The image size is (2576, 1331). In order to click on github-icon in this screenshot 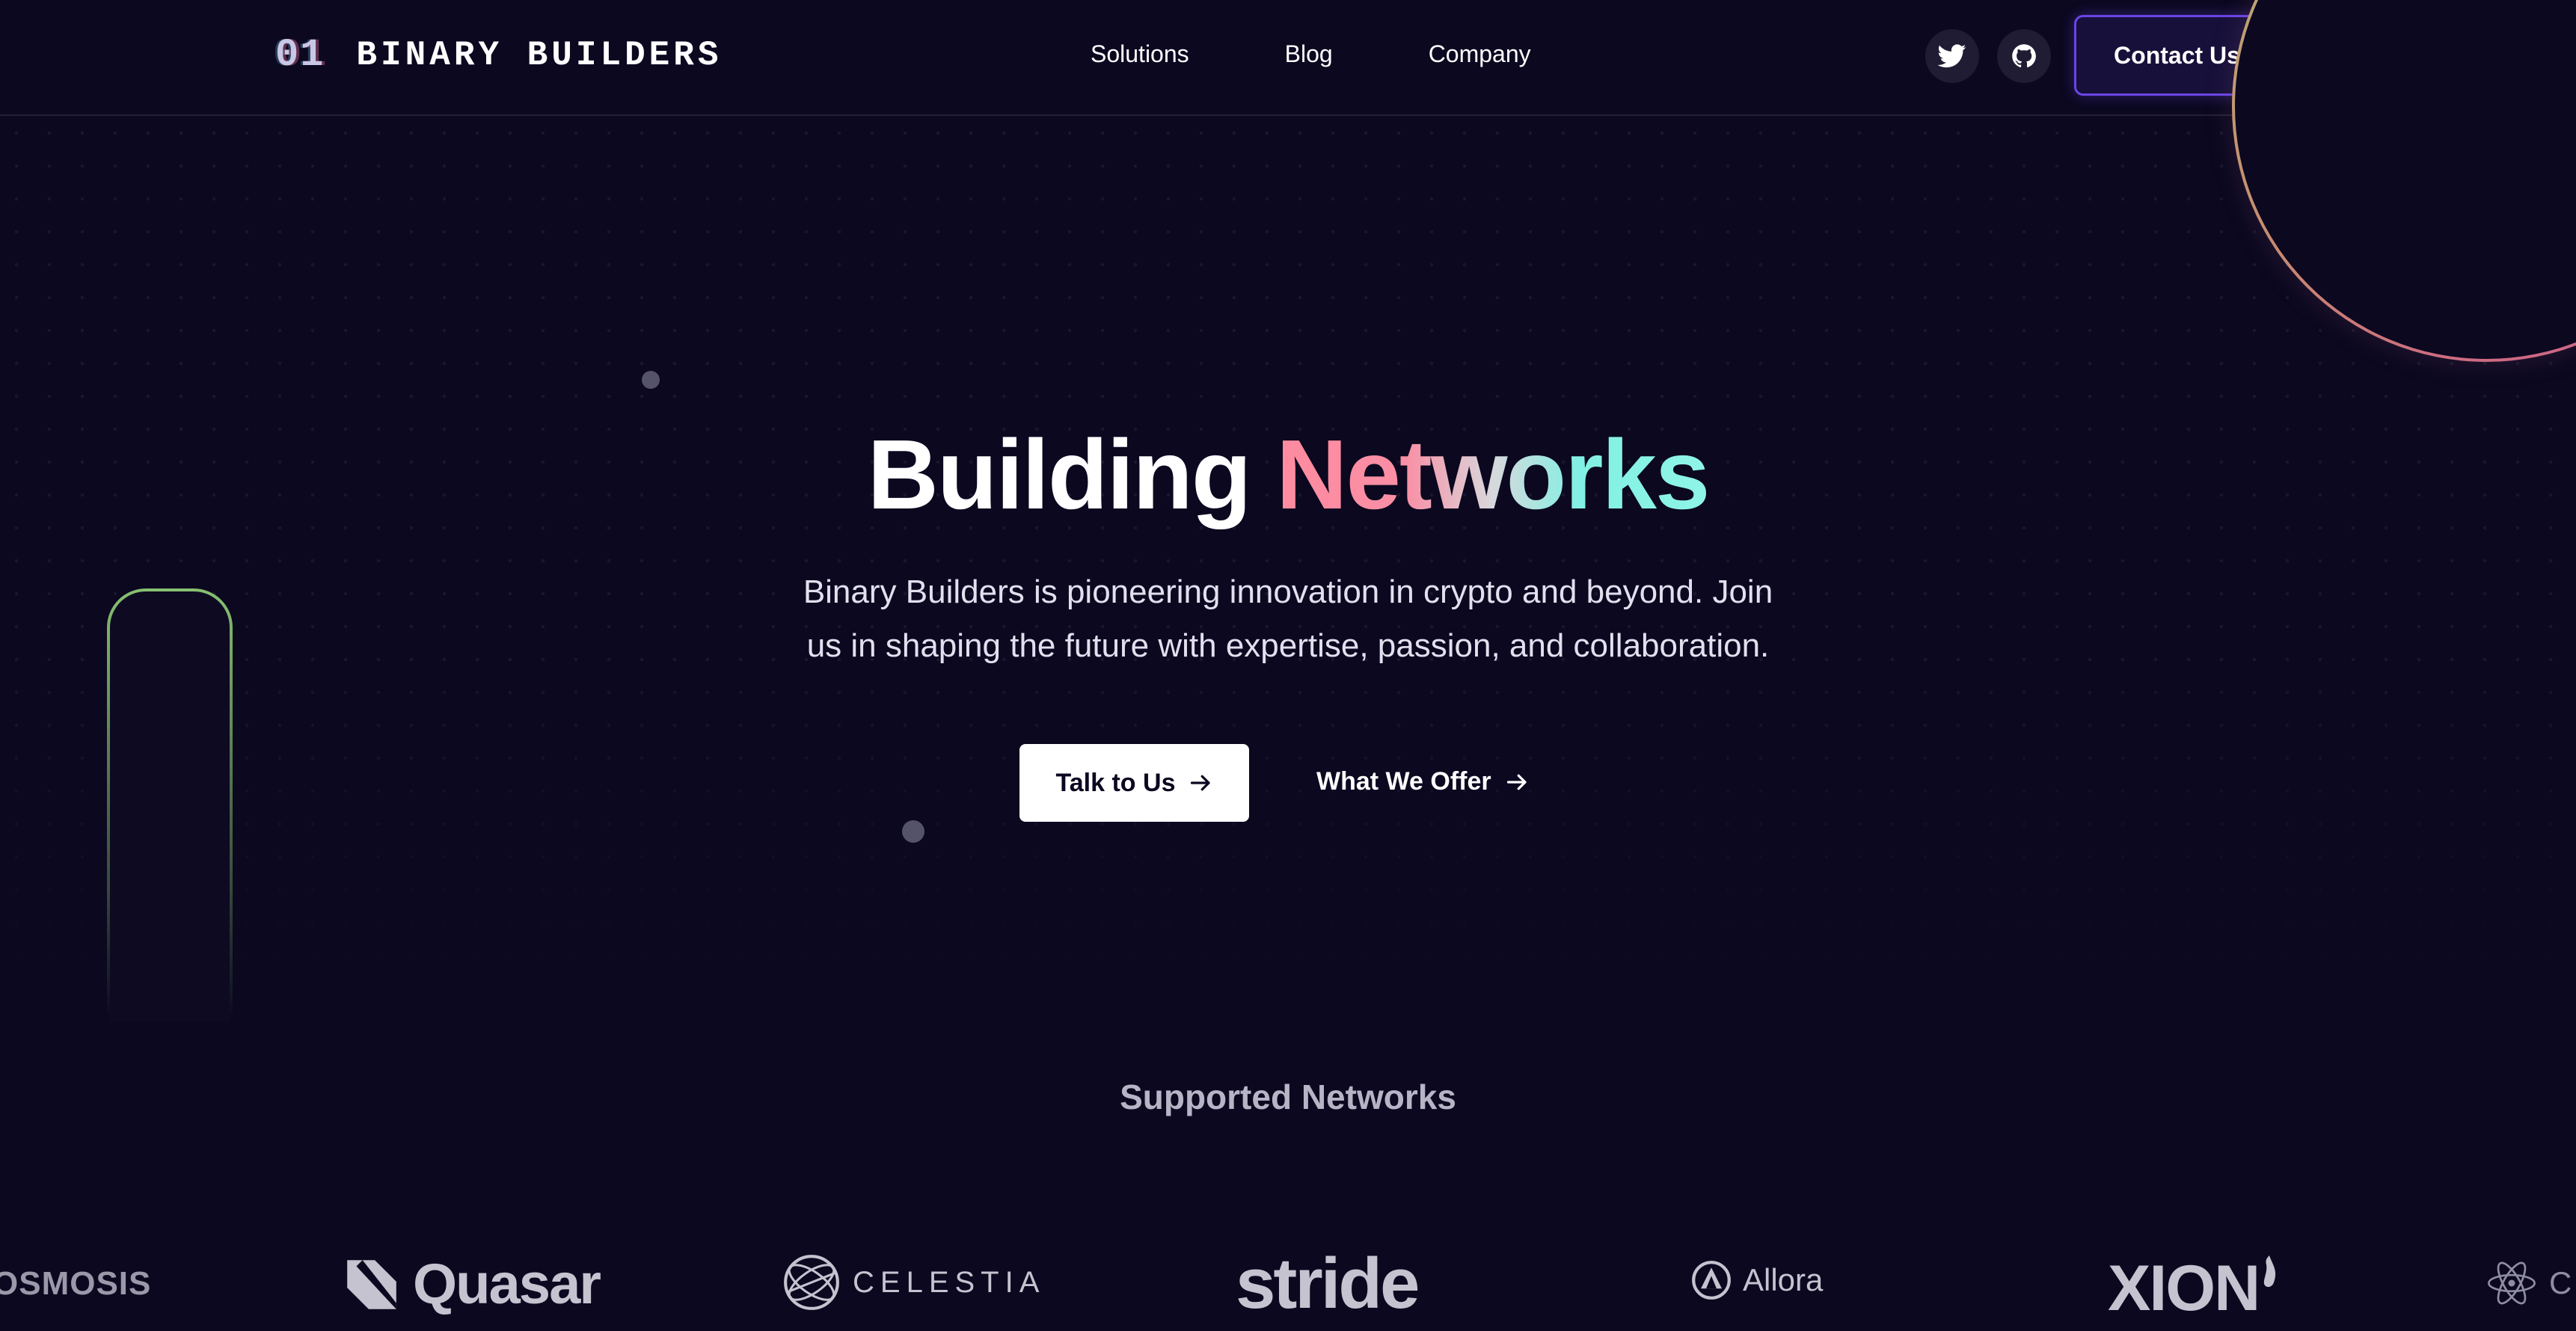, I will do `click(2024, 56)`.